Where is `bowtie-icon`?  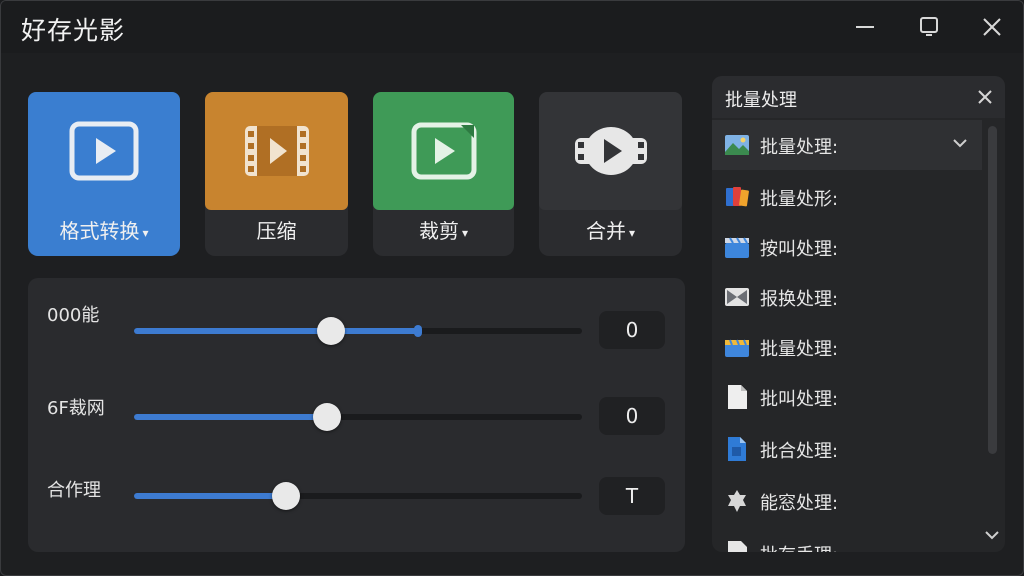
bowtie-icon is located at coordinates (737, 297).